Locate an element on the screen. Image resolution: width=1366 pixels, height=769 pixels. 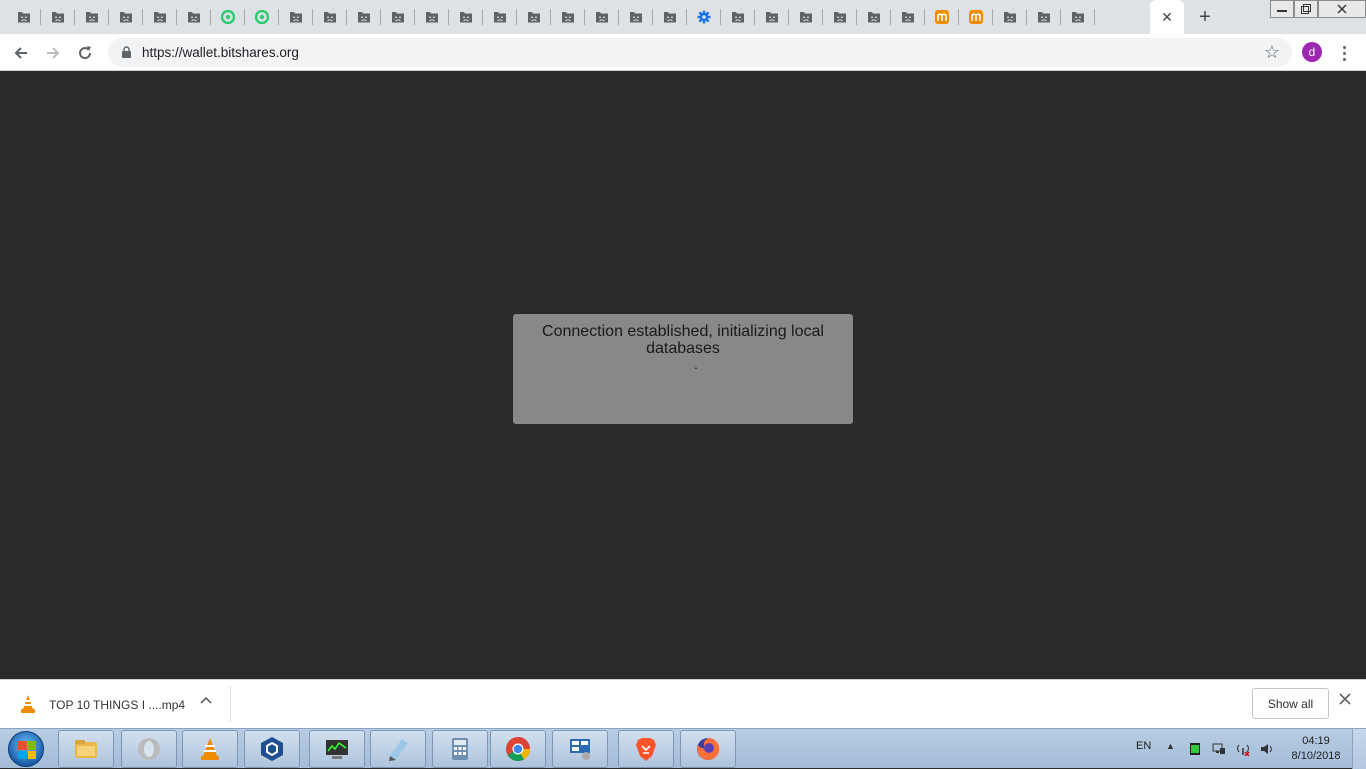
forward-button is located at coordinates (53, 53).